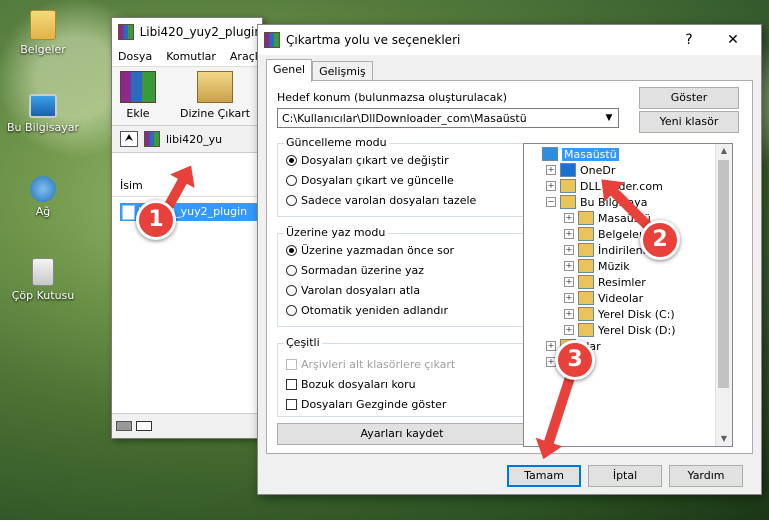  I want to click on save-settings-button: Ayarları kaydet, so click(402, 434).